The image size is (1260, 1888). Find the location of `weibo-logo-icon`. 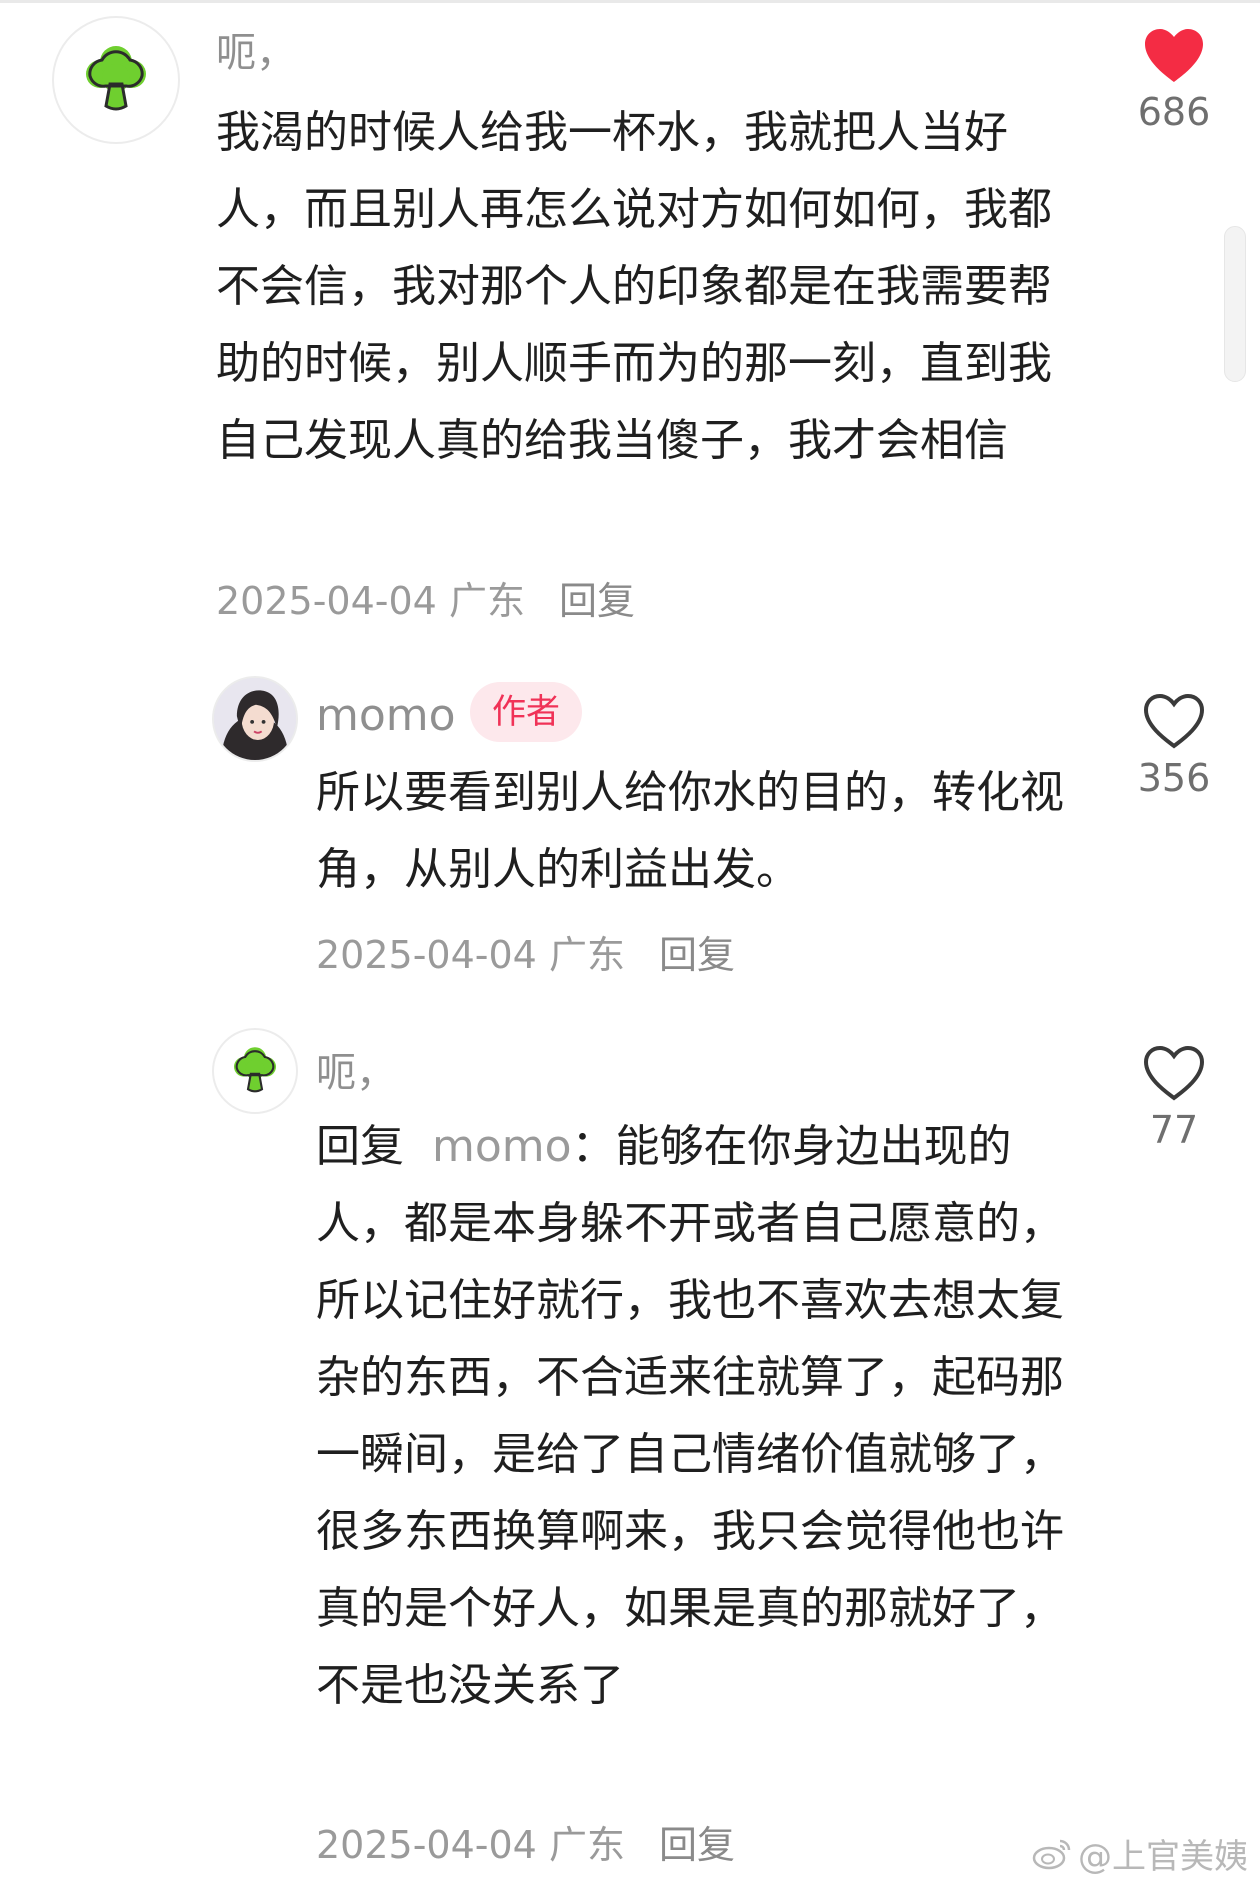

weibo-logo-icon is located at coordinates (1051, 1854).